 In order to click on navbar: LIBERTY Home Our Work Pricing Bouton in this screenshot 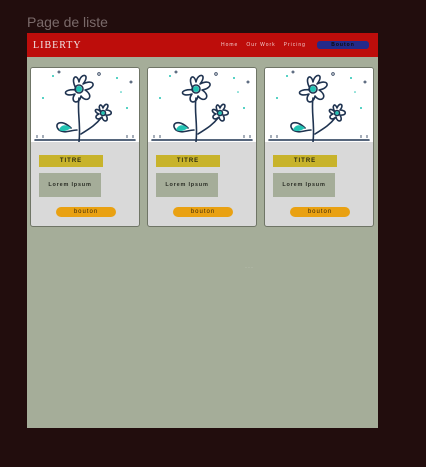, I will do `click(202, 45)`.